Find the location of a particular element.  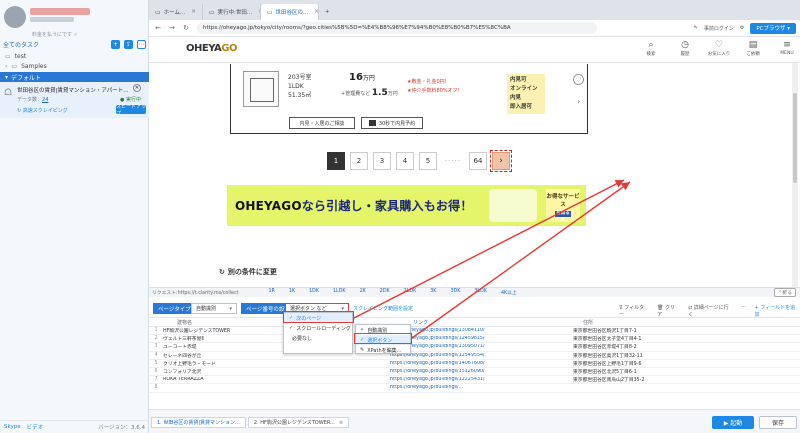

step-tab-2: 2. HF駒沢公園レジデンスTOWER... ⊗ is located at coordinates (298, 422).